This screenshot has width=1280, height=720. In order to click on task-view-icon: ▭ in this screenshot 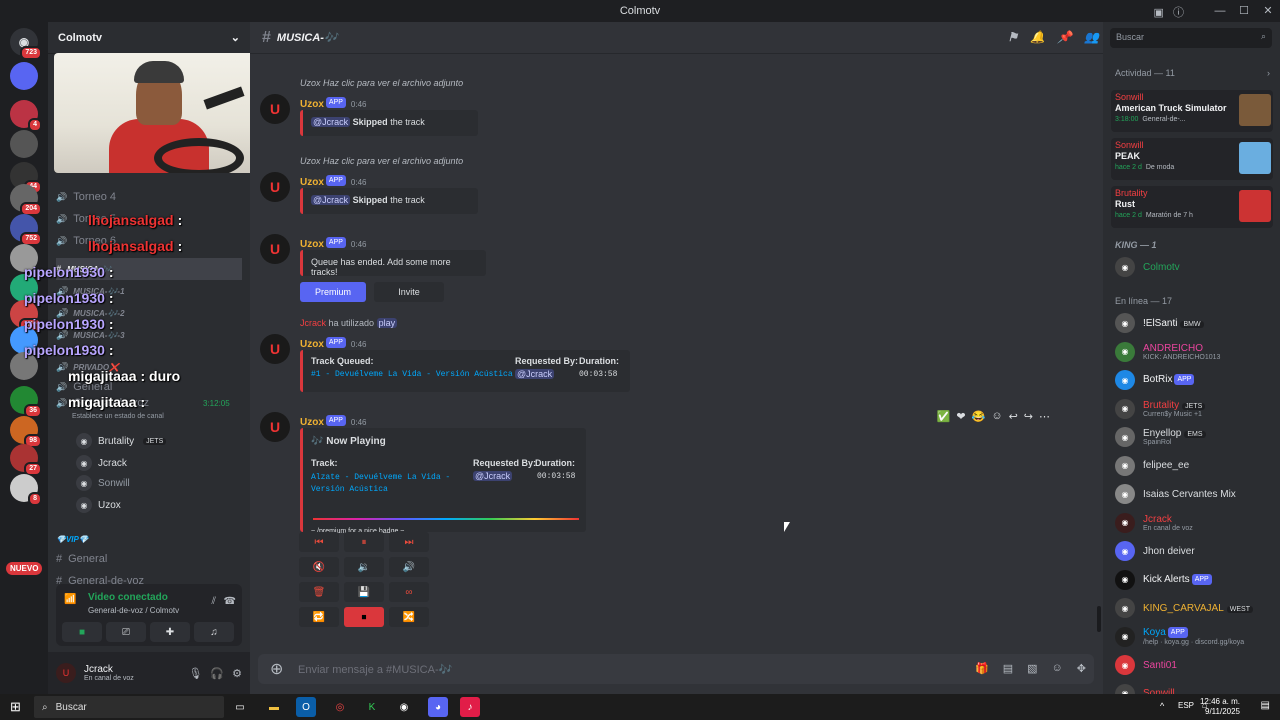, I will do `click(240, 707)`.